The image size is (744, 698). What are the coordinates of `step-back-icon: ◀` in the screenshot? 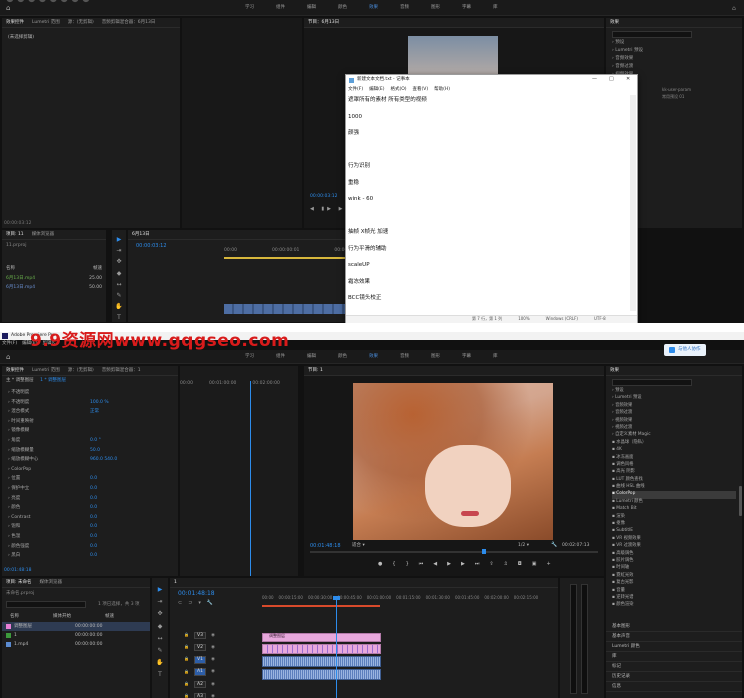 It's located at (435, 564).